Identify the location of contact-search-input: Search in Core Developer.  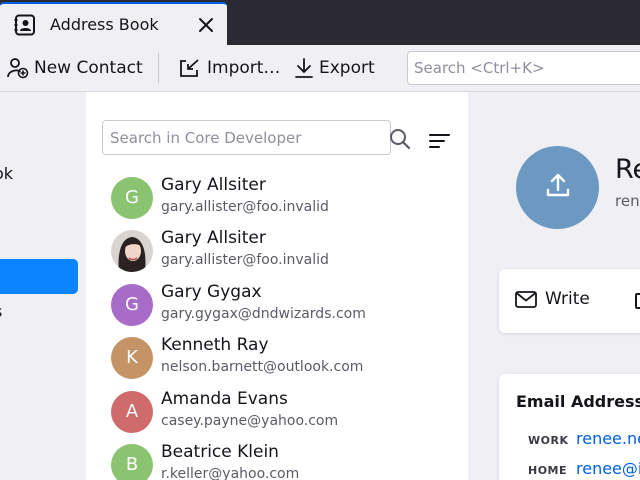
(256, 137).